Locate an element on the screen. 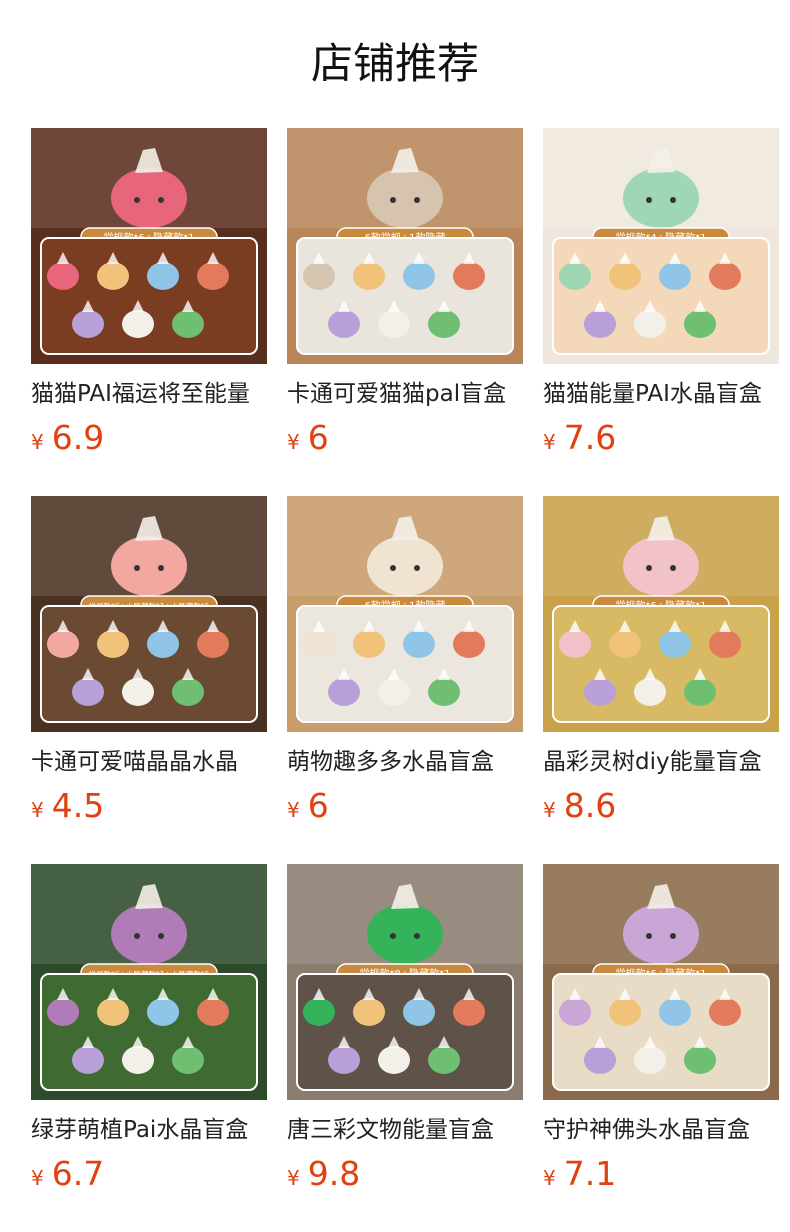 Image resolution: width=790 pixels, height=1232 pixels. product-name: 绿芽萌植Pai水晶盲盒 is located at coordinates (149, 1130).